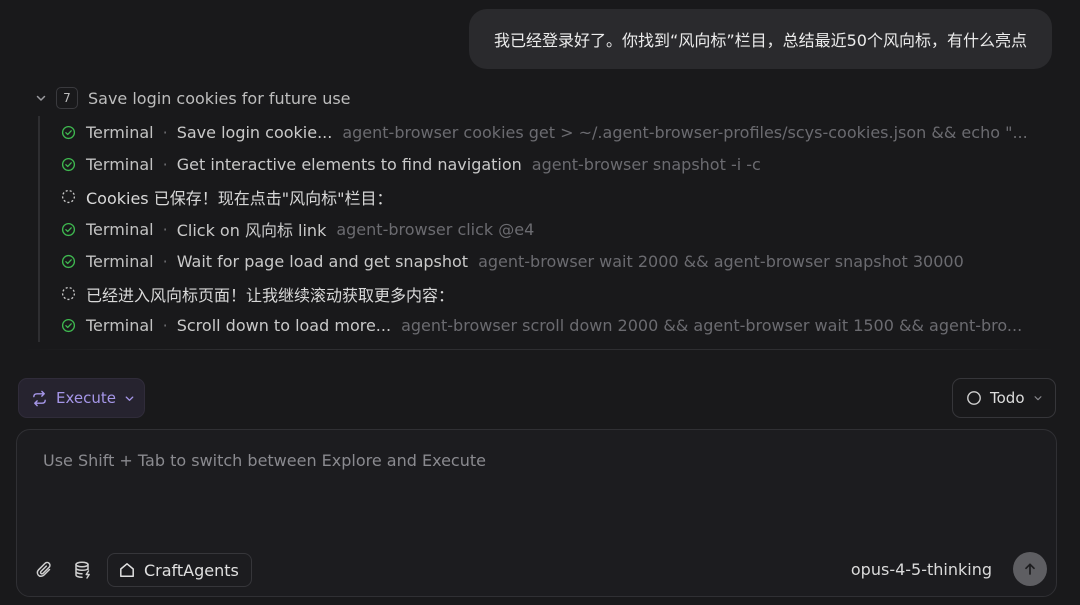 The image size is (1080, 605). What do you see at coordinates (86, 398) in the screenshot?
I see `mode-label: Execute` at bounding box center [86, 398].